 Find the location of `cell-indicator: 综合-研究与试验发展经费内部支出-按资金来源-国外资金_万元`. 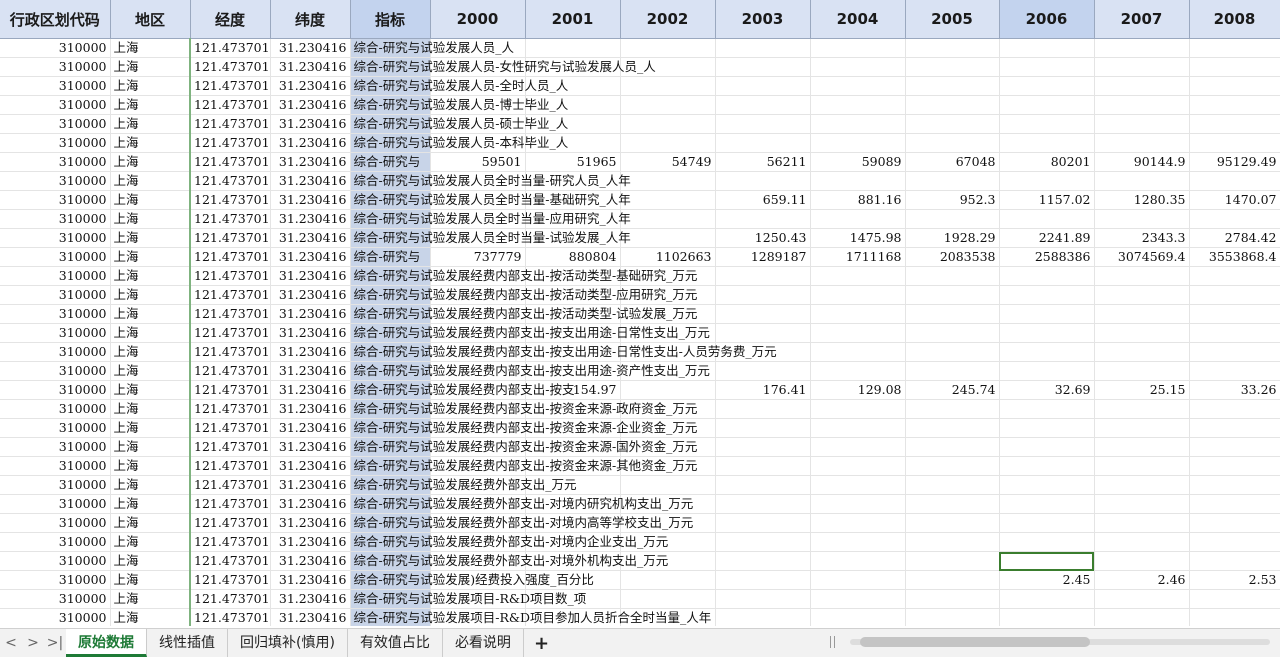

cell-indicator: 综合-研究与试验发展经费内部支出-按资金来源-国外资金_万元 is located at coordinates (523, 447).